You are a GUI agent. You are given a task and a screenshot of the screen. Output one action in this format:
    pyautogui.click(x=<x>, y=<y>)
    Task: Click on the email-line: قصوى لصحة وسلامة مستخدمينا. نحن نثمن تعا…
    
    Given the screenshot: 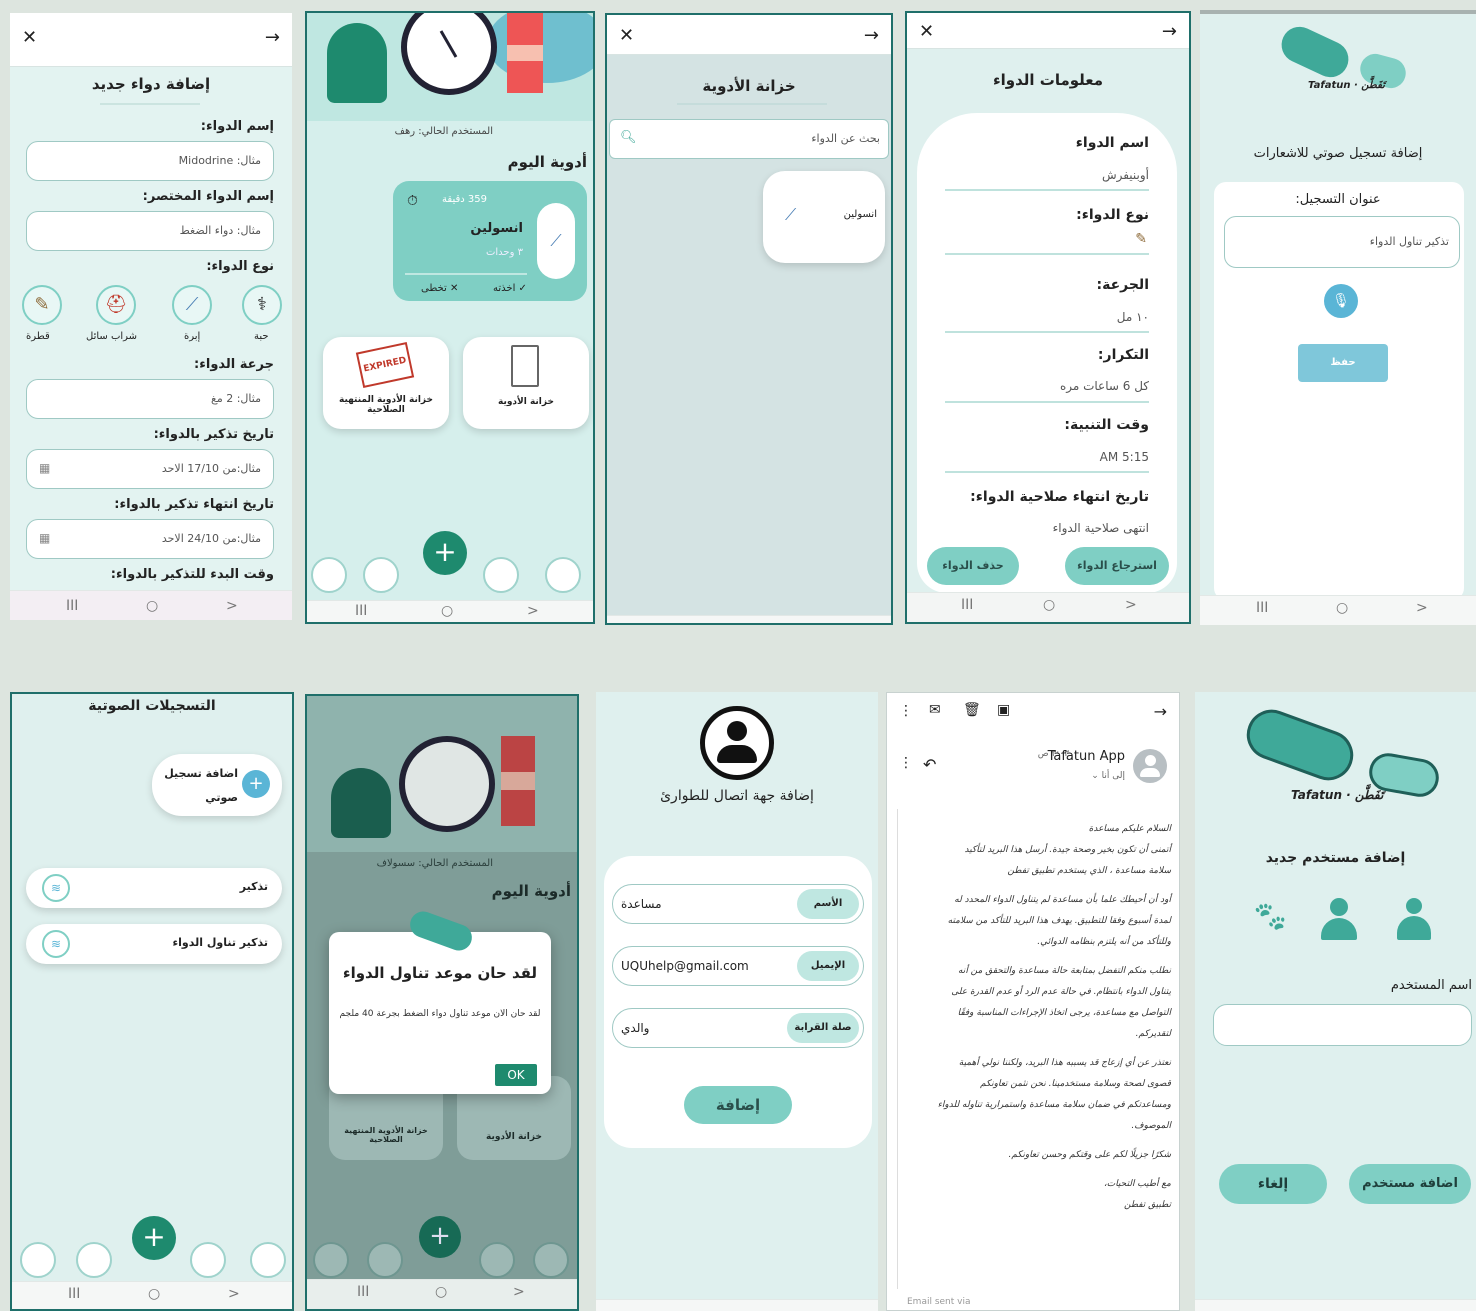 What is the action you would take?
    pyautogui.click(x=1075, y=1084)
    